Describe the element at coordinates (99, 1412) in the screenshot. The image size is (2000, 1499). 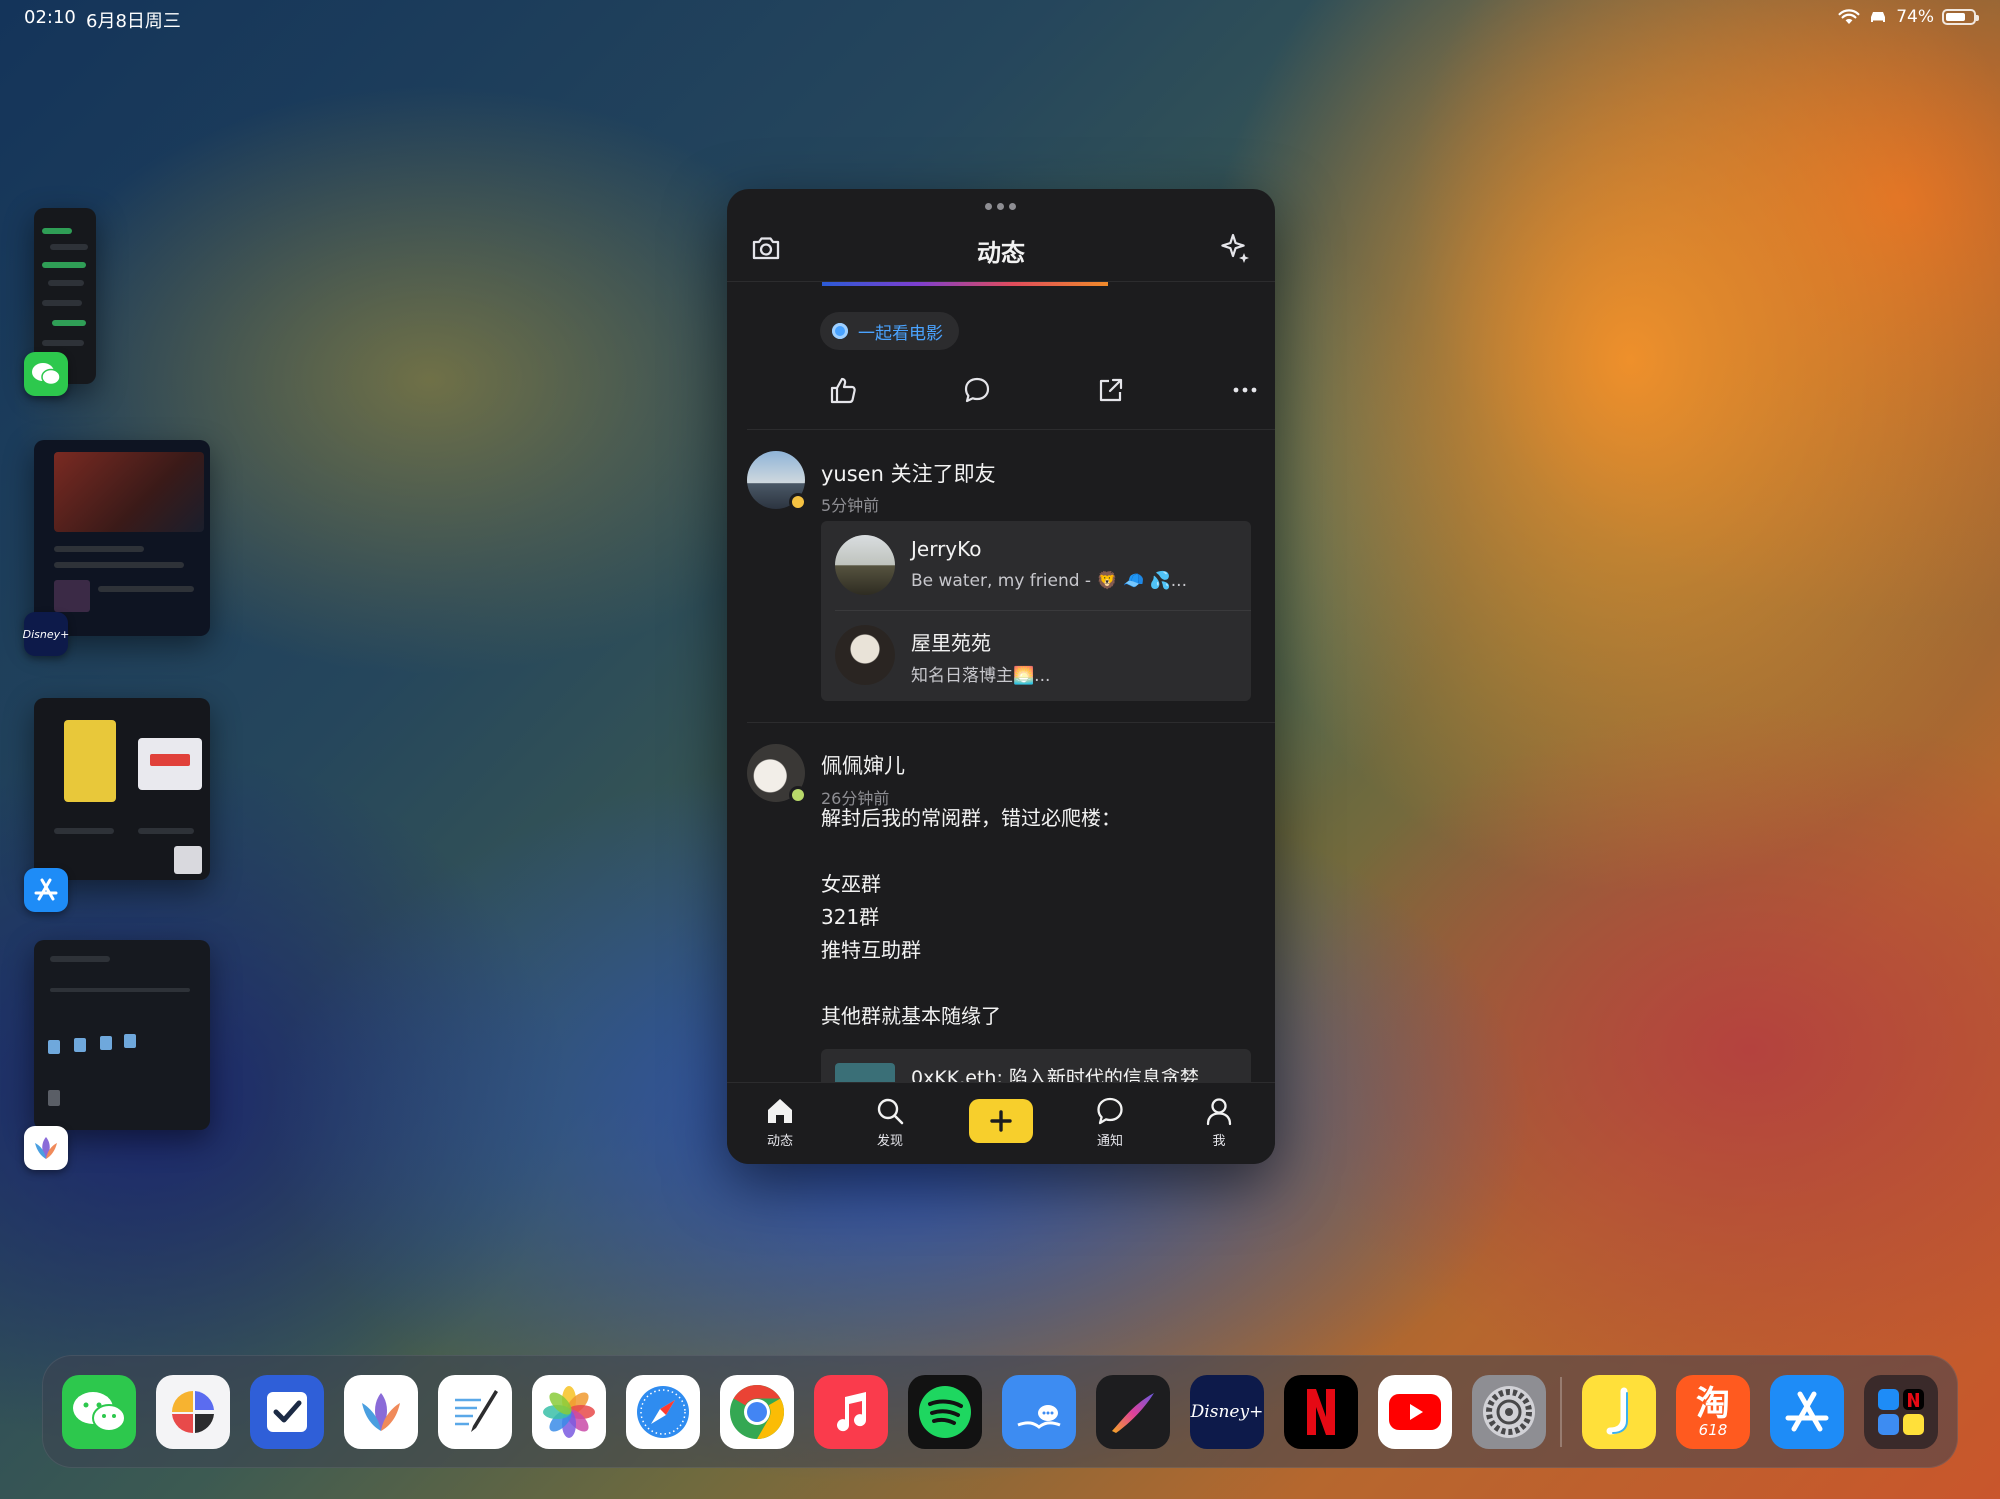
I see `dock-wechat-icon` at that location.